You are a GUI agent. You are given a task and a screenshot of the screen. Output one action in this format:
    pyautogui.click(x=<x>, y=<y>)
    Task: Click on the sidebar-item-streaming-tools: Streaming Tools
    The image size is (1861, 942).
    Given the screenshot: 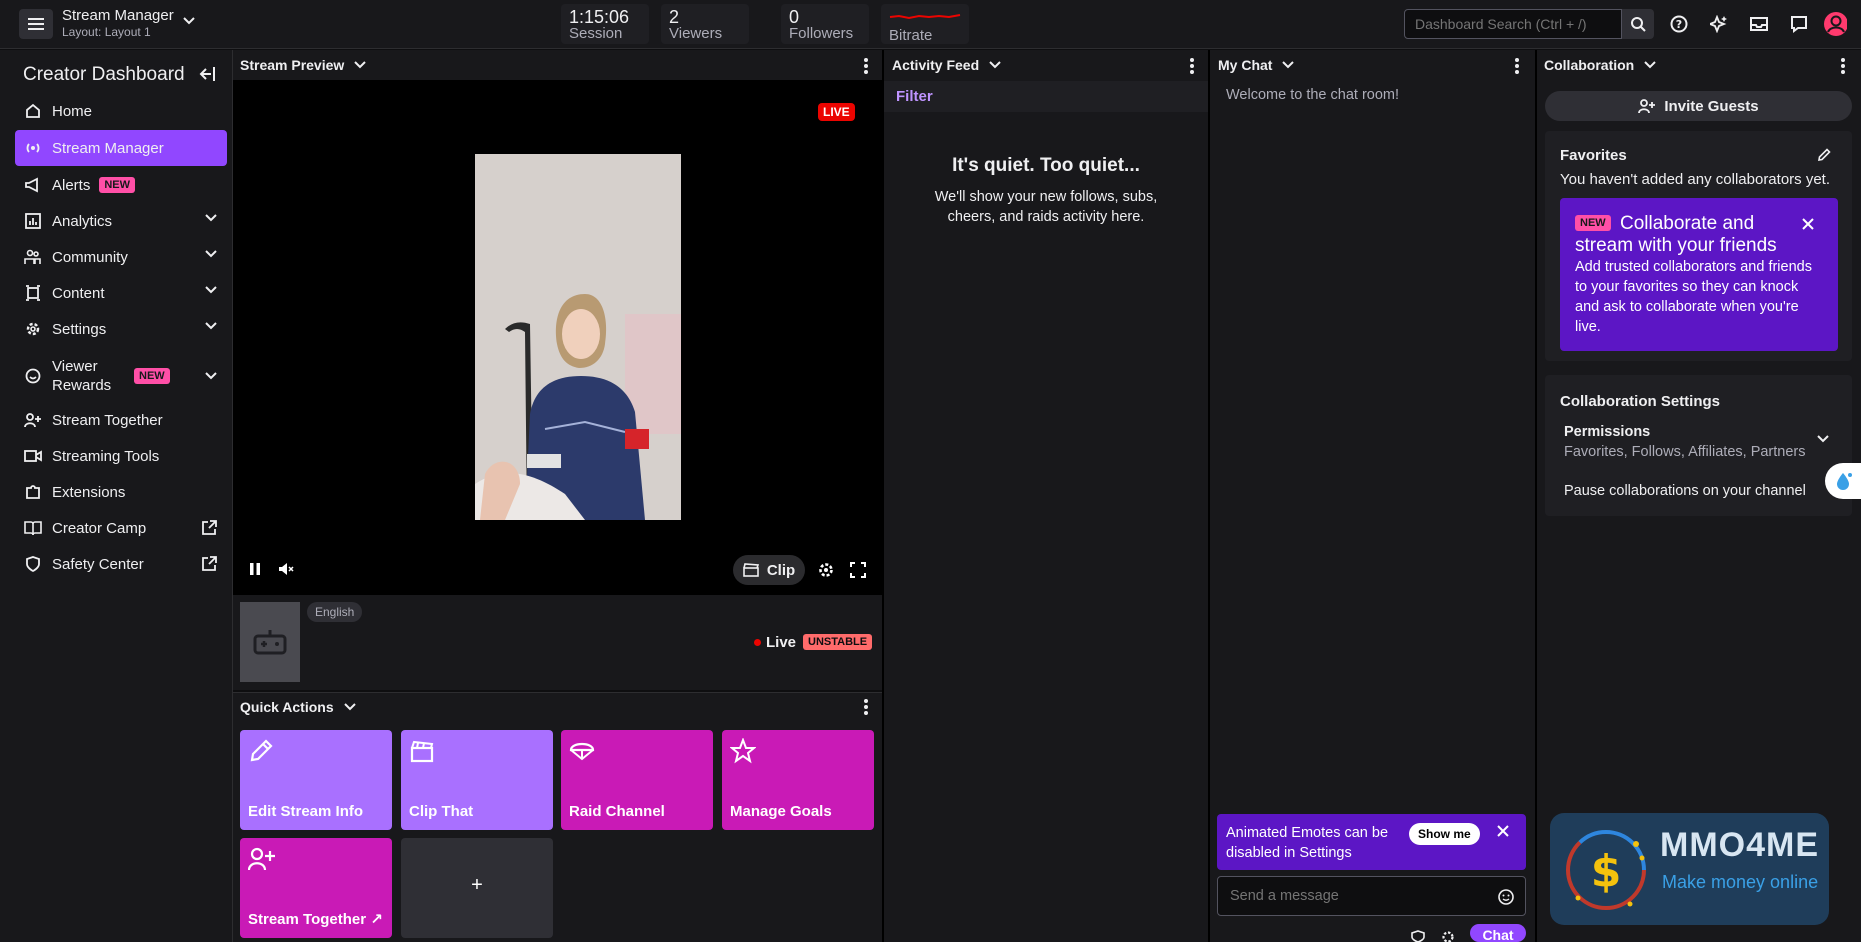 What is the action you would take?
    pyautogui.click(x=121, y=456)
    